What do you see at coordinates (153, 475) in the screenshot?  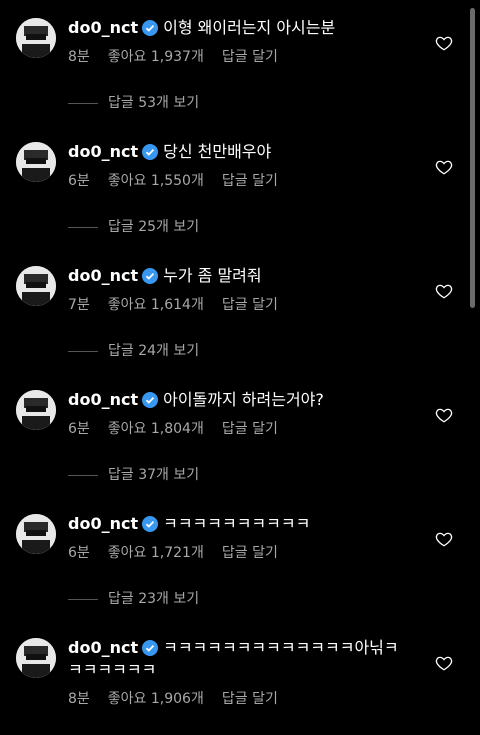 I see `view-replies-button: 답글 37개 보기` at bounding box center [153, 475].